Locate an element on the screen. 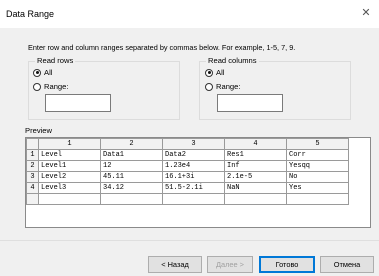  read-columns-label: Read columns is located at coordinates (232, 60).